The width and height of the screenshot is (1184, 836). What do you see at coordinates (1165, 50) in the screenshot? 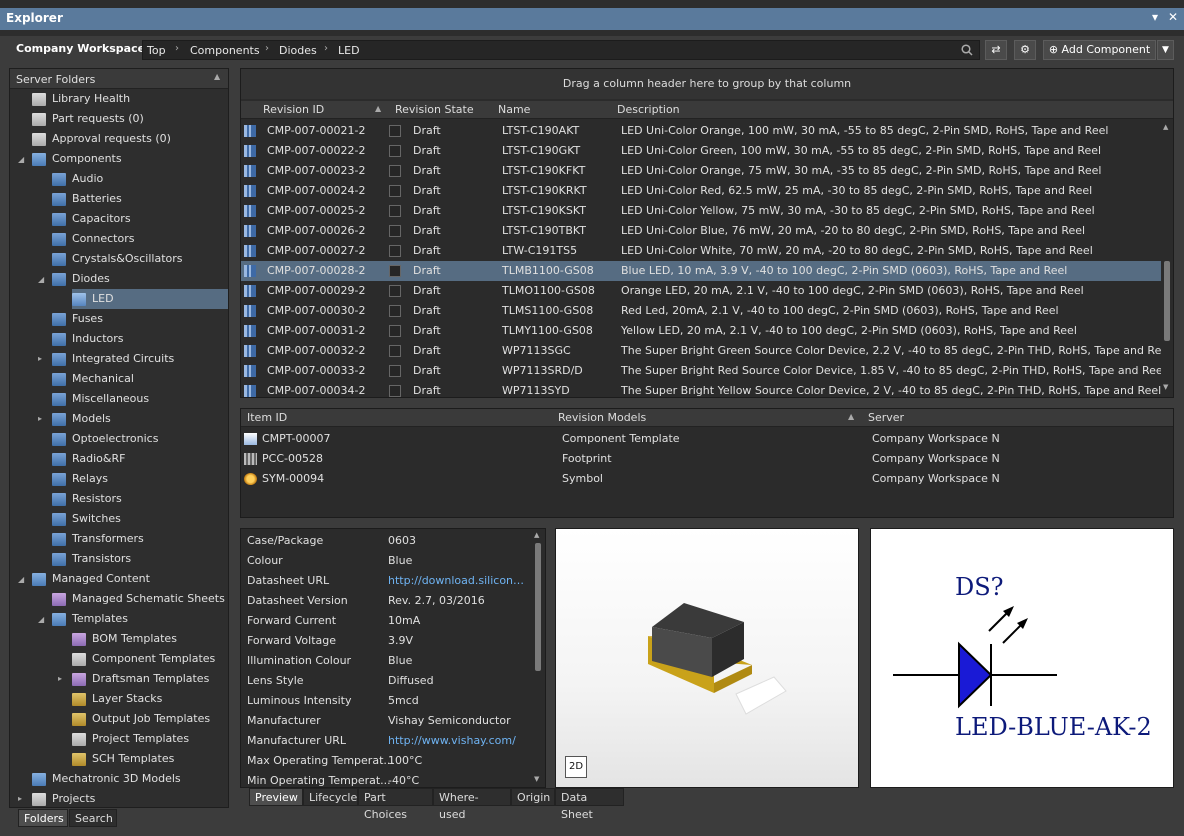
I see `add-component-dropdown: ▼` at bounding box center [1165, 50].